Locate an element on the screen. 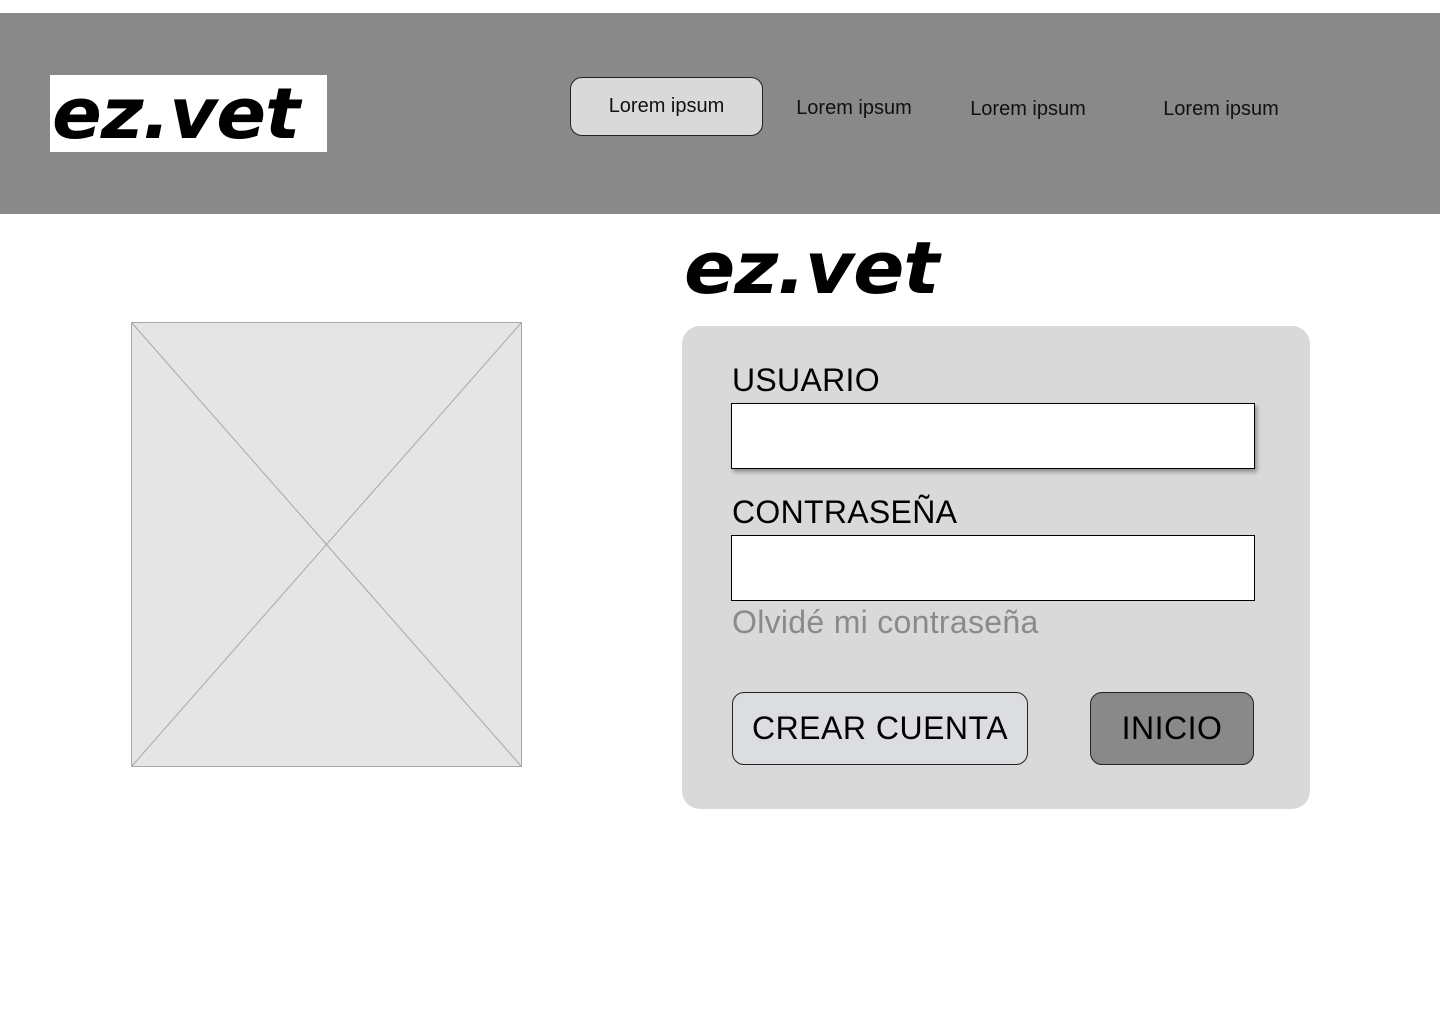 Image resolution: width=1440 pixels, height=1024 pixels. header-logo: ez.vet is located at coordinates (188, 113).